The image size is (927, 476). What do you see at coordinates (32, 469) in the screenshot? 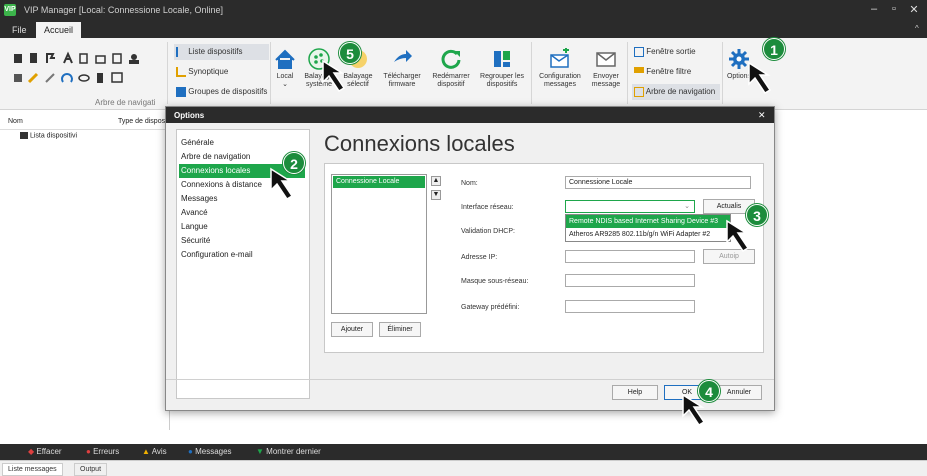
I see `tab-liste-messages: Liste messages` at bounding box center [32, 469].